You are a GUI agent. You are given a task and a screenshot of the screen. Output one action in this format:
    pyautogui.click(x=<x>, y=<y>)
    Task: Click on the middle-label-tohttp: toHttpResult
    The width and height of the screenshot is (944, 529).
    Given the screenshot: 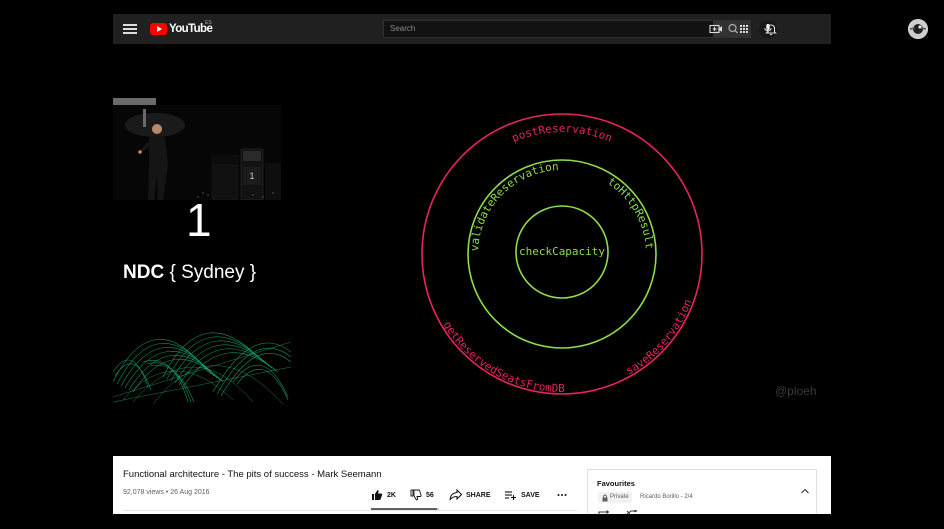 What is the action you would take?
    pyautogui.click(x=630, y=212)
    